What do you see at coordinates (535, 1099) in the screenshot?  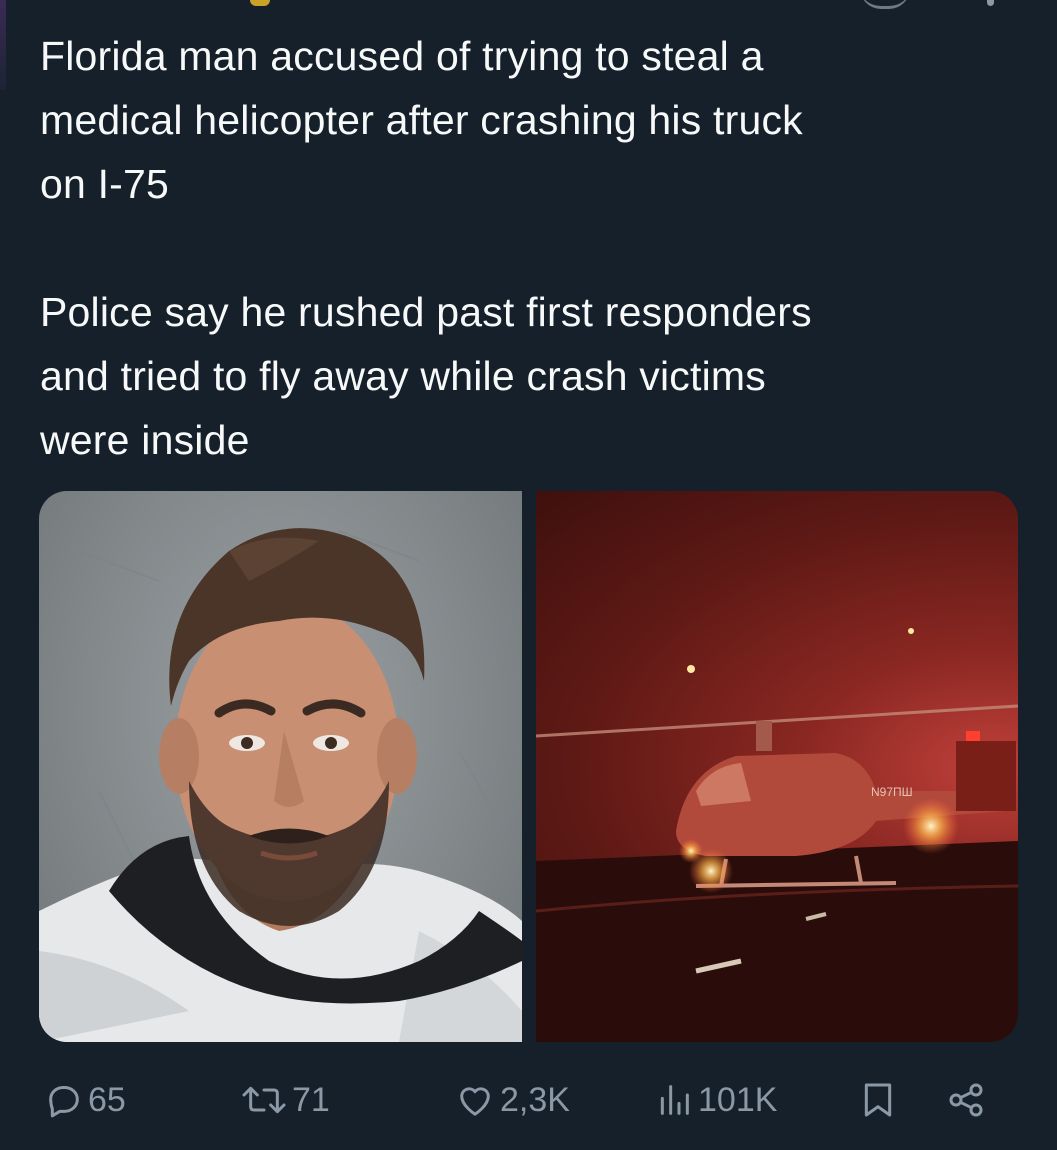 I see `like-count: 2,3K` at bounding box center [535, 1099].